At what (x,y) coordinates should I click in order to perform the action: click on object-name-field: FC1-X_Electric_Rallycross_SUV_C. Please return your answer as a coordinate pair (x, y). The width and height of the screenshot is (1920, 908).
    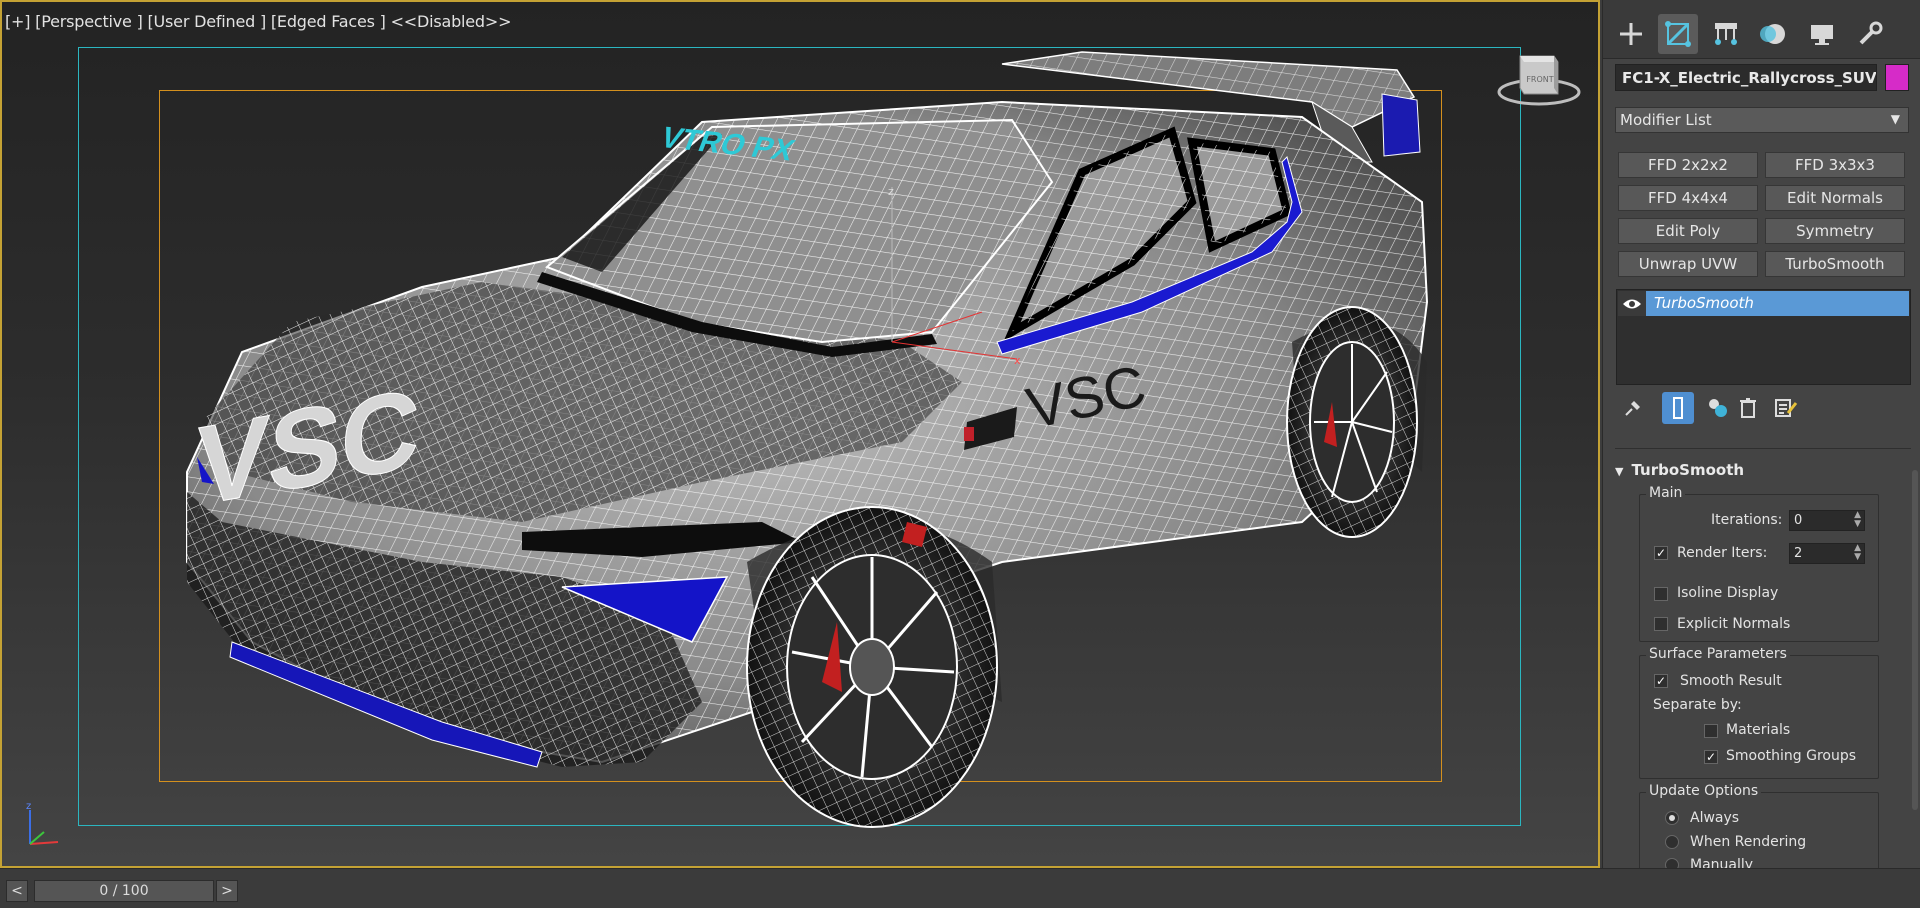
    Looking at the image, I should click on (1746, 77).